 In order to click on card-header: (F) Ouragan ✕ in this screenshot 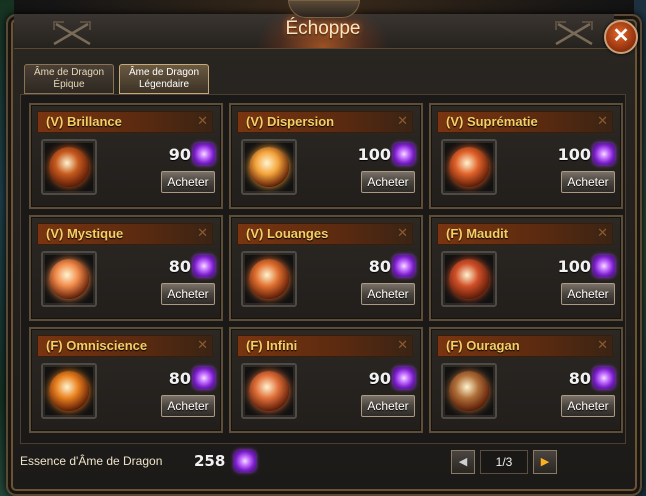, I will do `click(525, 346)`.